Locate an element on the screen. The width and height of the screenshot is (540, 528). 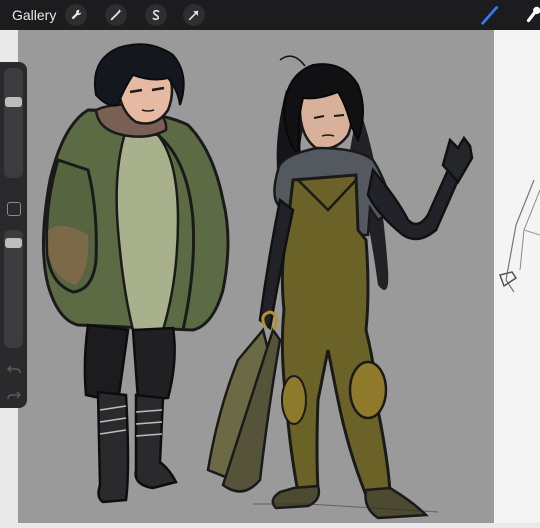
opacity-thumb is located at coordinates (13, 243).